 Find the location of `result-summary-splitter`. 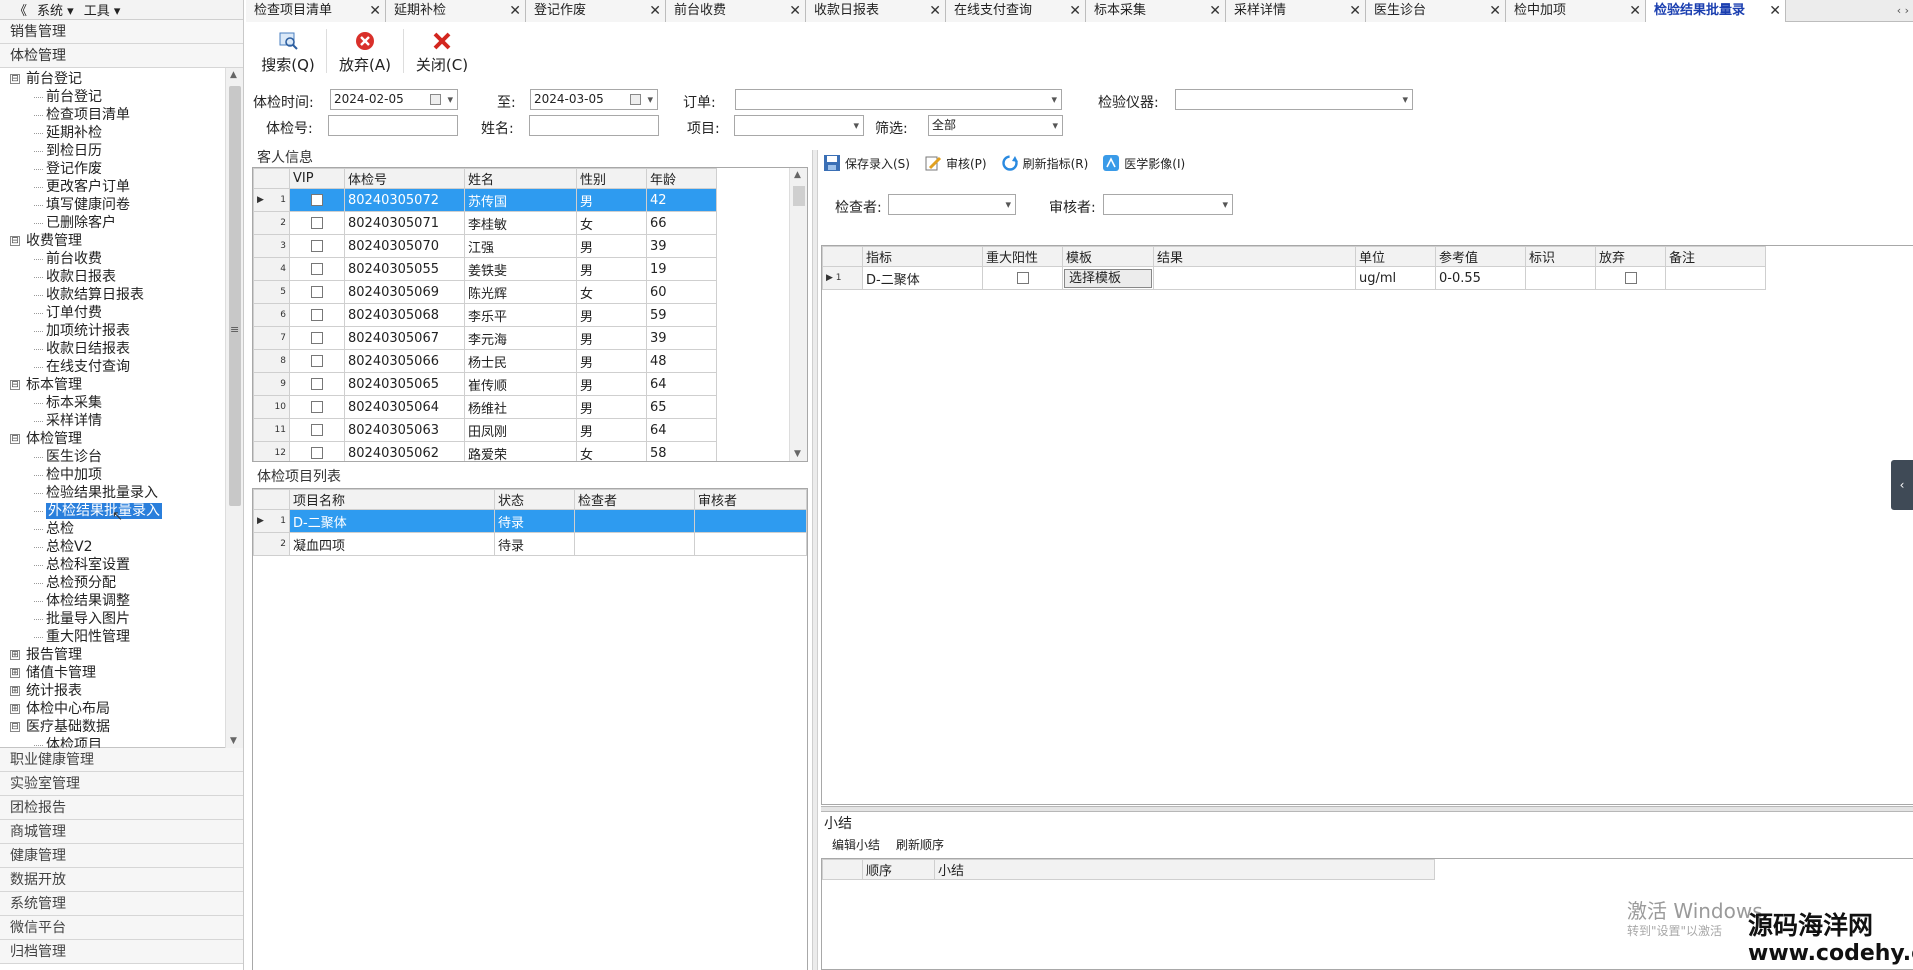

result-summary-splitter is located at coordinates (1367, 809).